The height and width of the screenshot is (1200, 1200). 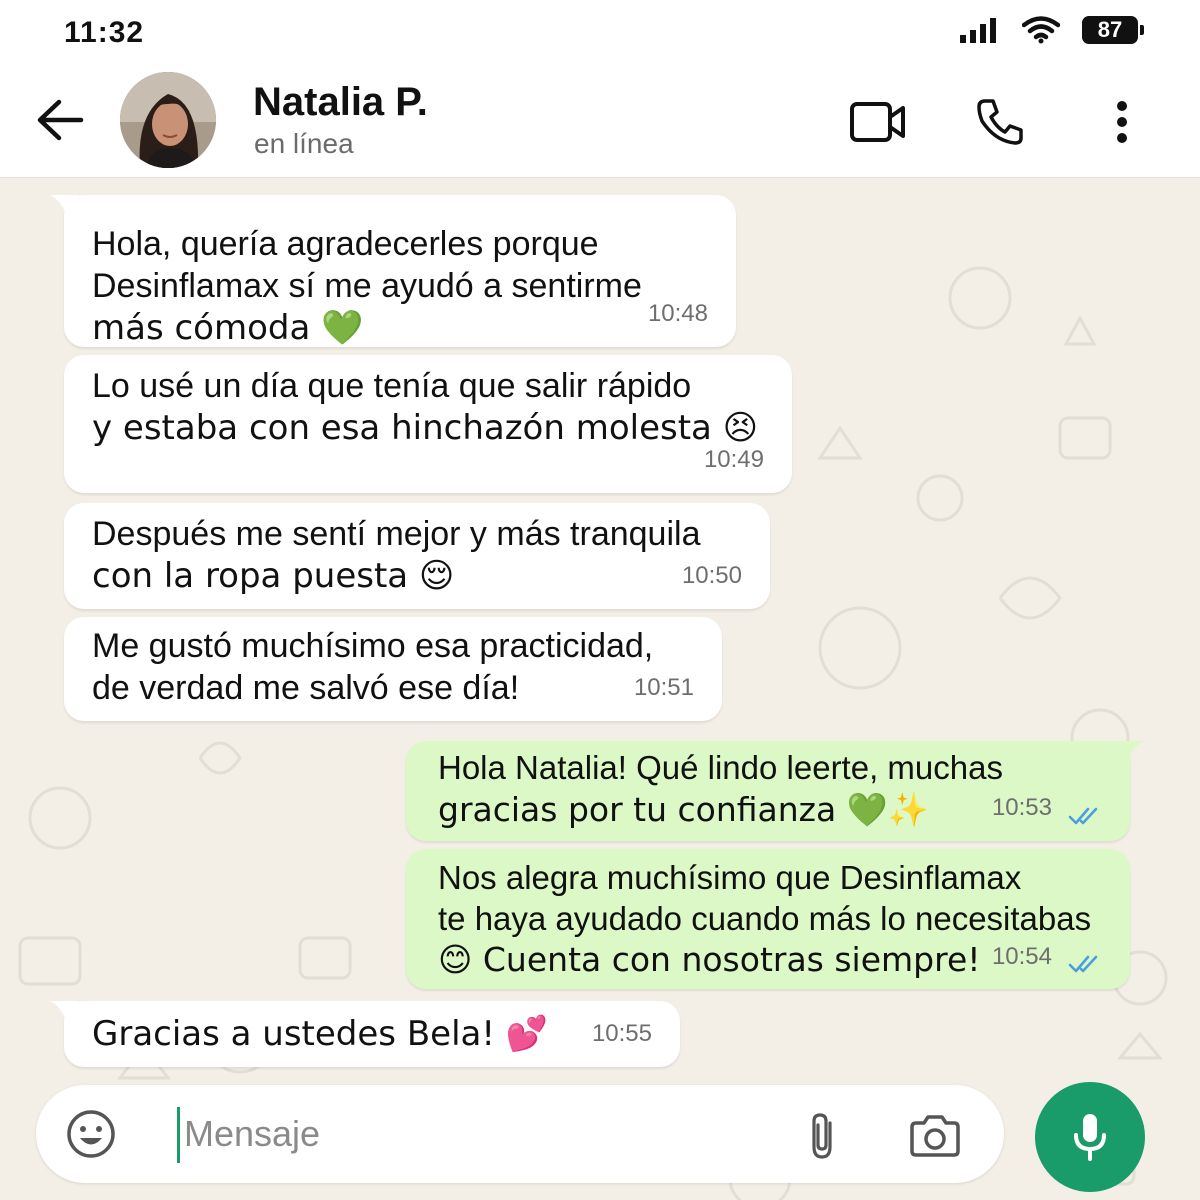 I want to click on message-text-line: Lo usé un día que tenía que salir rápido, so click(x=392, y=386).